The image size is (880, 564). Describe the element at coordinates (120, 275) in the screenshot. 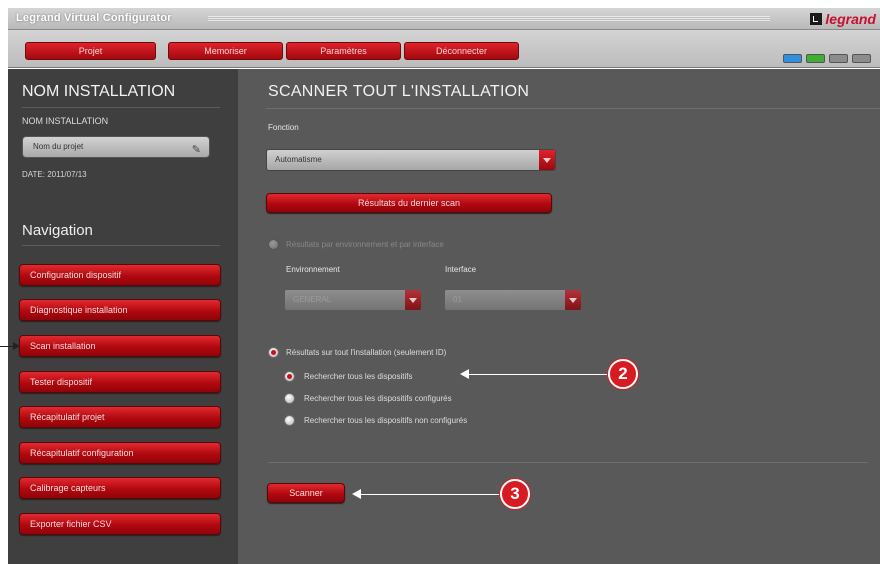

I see `nav-configuration-dispositif: Configuration dispositif` at that location.